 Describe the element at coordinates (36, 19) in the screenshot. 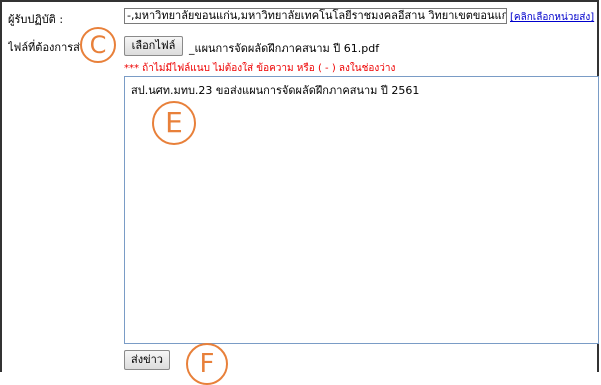

I see `recipient-label: ผู้รับปฏิบัติ :` at that location.